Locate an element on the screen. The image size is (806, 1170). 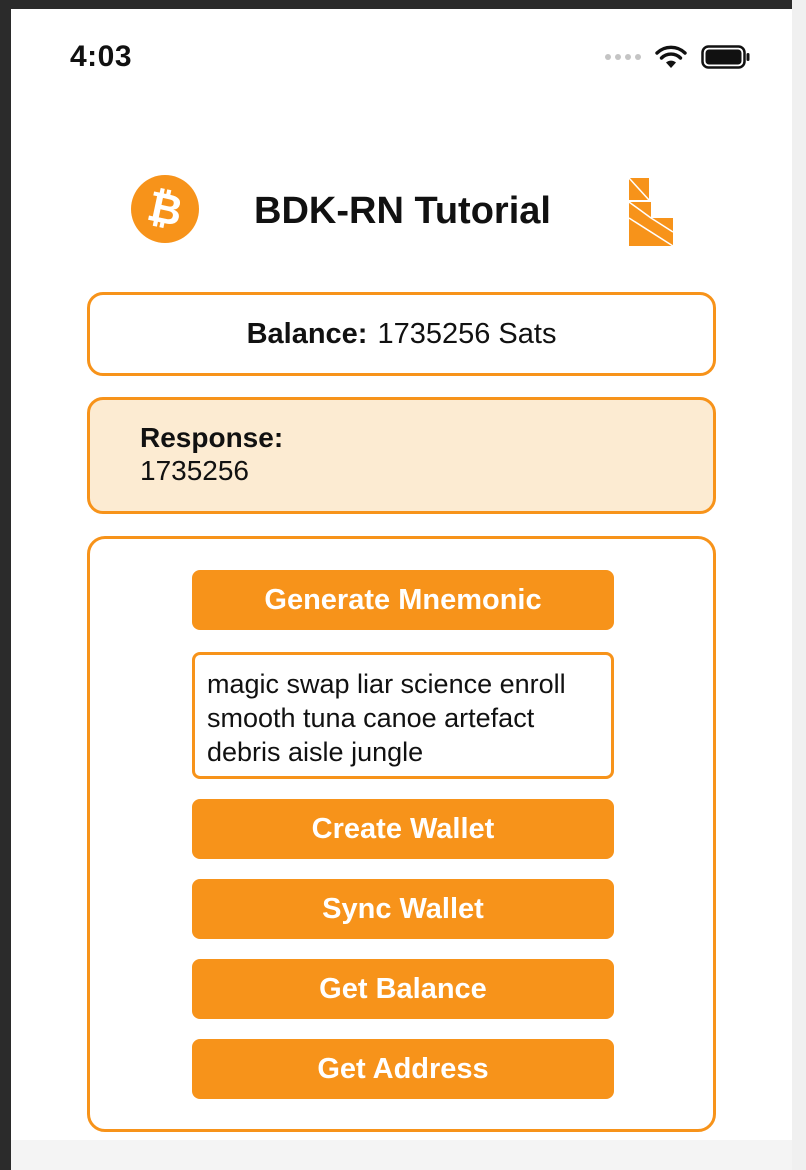
wifi-icon is located at coordinates (671, 56).